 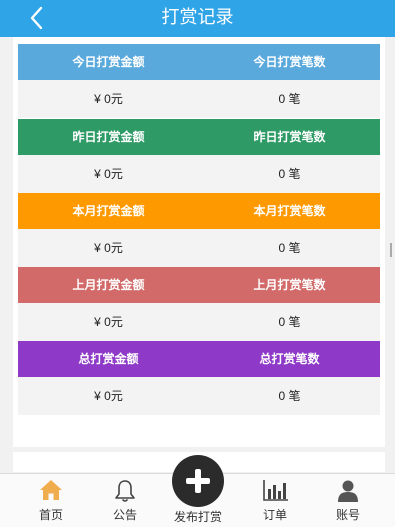 What do you see at coordinates (199, 359) in the screenshot?
I see `section-header: 总打赏金额 总打赏笔数` at bounding box center [199, 359].